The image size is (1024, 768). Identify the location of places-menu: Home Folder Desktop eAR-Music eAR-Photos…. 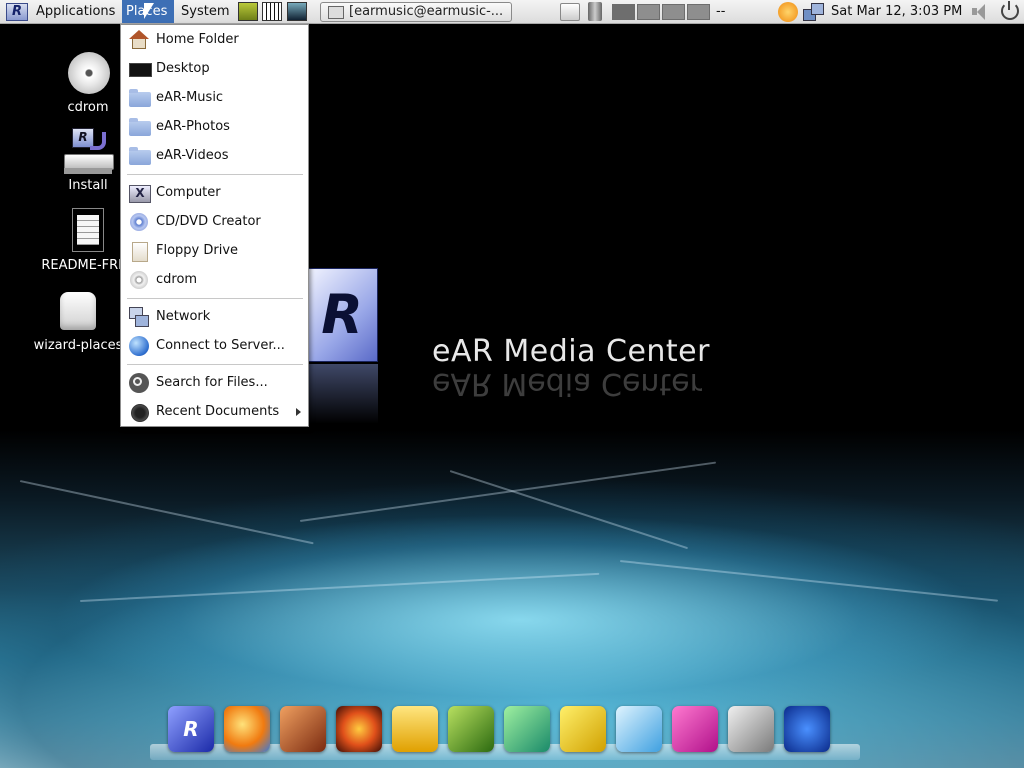
(214, 225).